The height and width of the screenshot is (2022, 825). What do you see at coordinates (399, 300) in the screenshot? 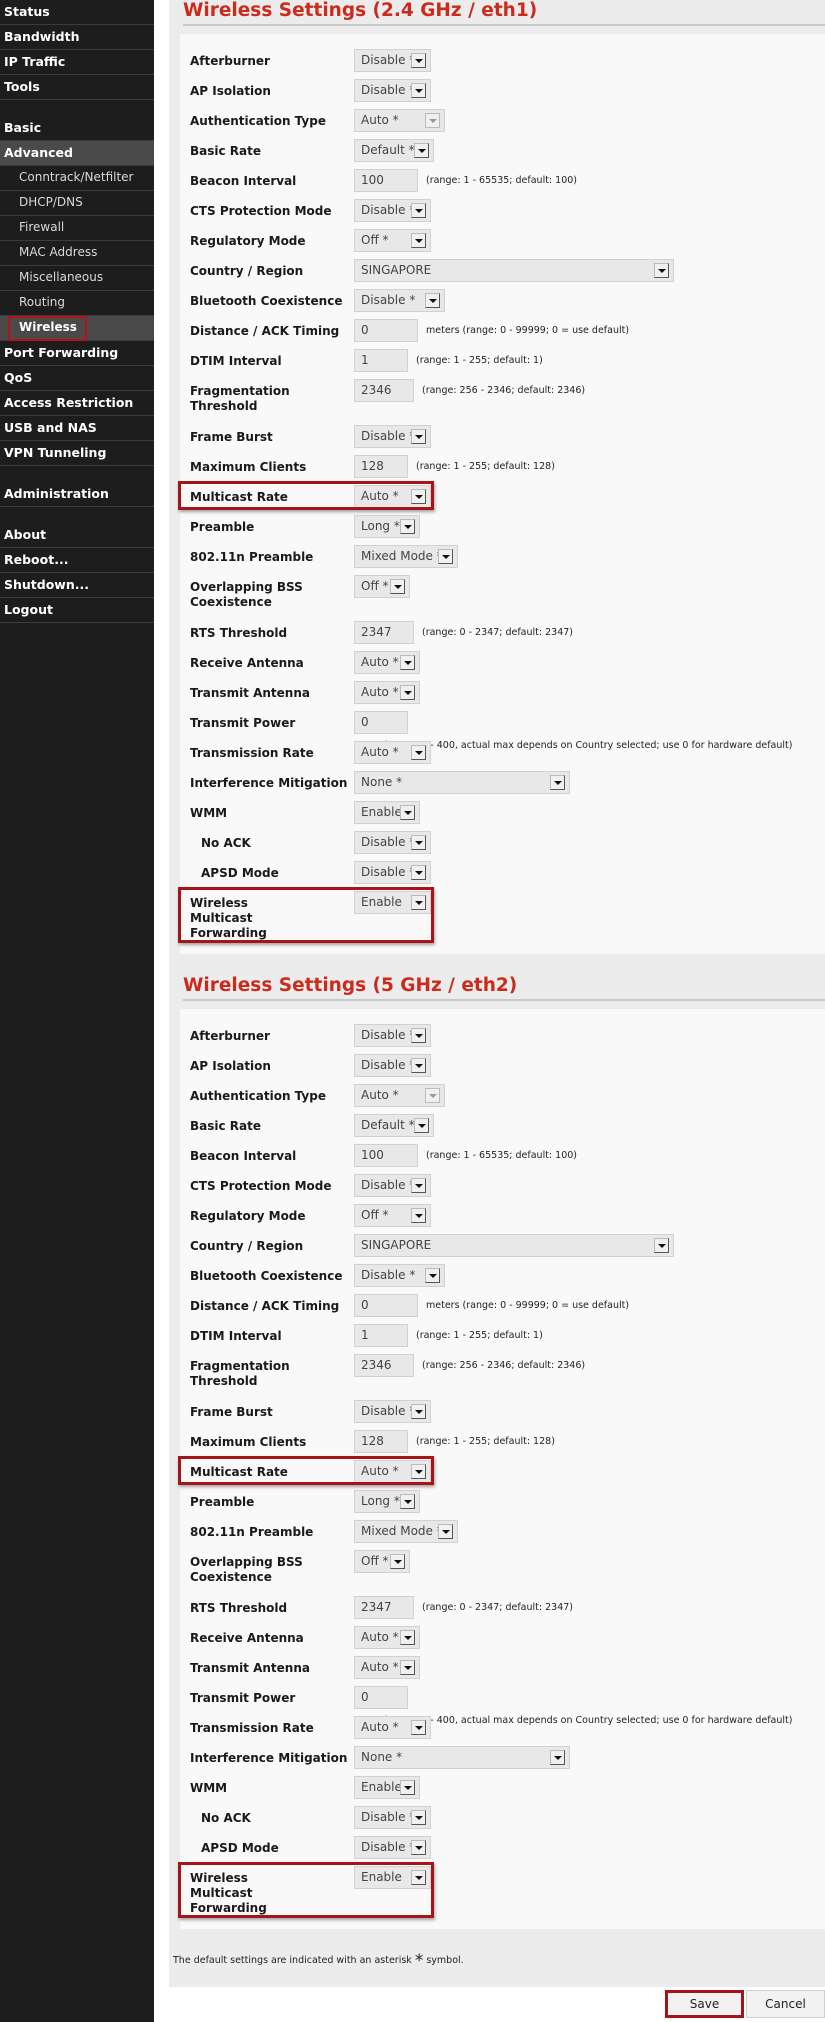
I see `bluetooth-coexistence-select: Disable *` at bounding box center [399, 300].